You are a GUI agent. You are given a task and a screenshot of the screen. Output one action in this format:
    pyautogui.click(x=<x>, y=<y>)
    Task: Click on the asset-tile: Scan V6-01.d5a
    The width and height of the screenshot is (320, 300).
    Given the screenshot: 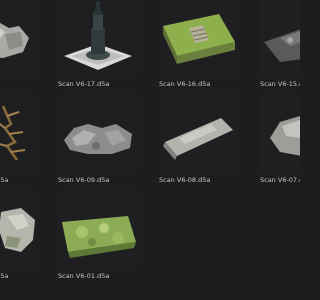 What is the action you would take?
    pyautogui.click(x=98, y=238)
    